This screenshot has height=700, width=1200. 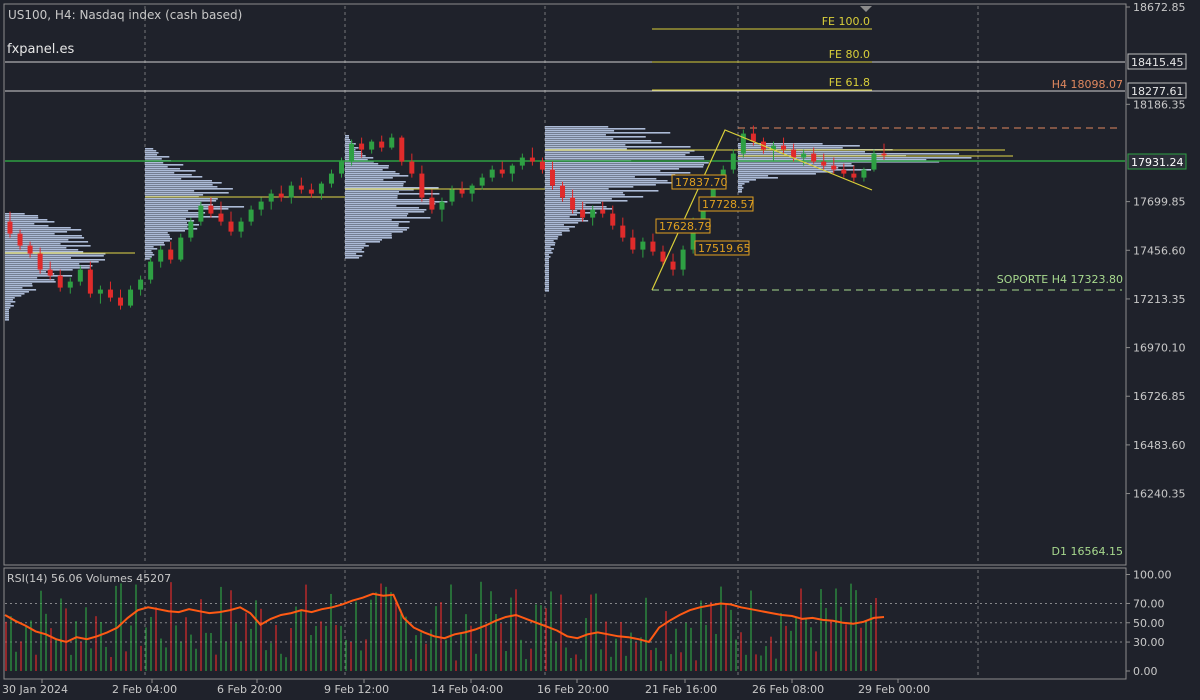 What do you see at coordinates (1149, 642) in the screenshot?
I see `rsi-label: 30.00` at bounding box center [1149, 642].